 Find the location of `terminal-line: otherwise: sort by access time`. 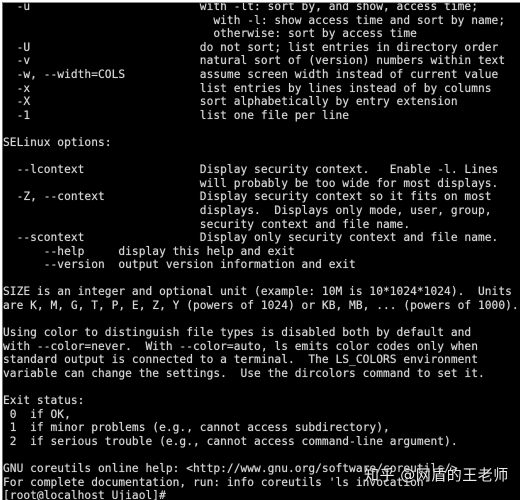

terminal-line: otherwise: sort by access time is located at coordinates (210, 34).